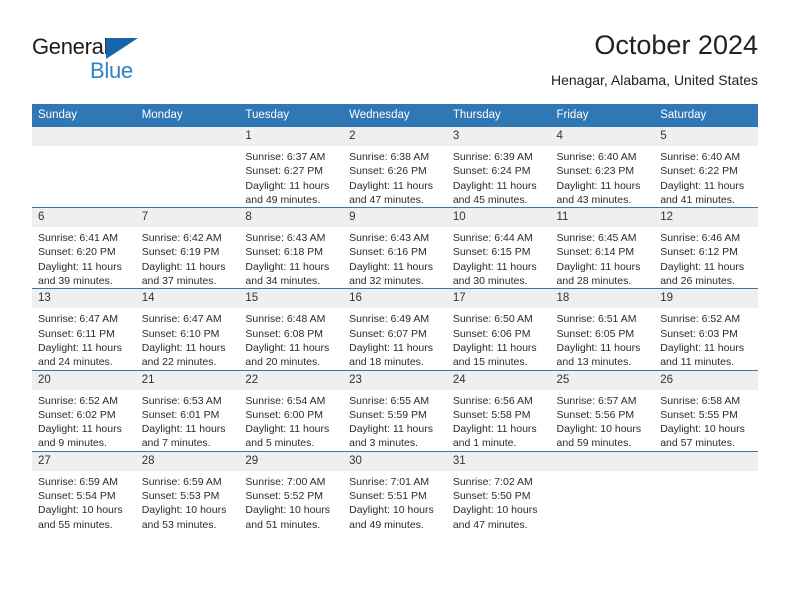  Describe the element at coordinates (142, 62) in the screenshot. I see `general-blue-logo: General Blue` at that location.